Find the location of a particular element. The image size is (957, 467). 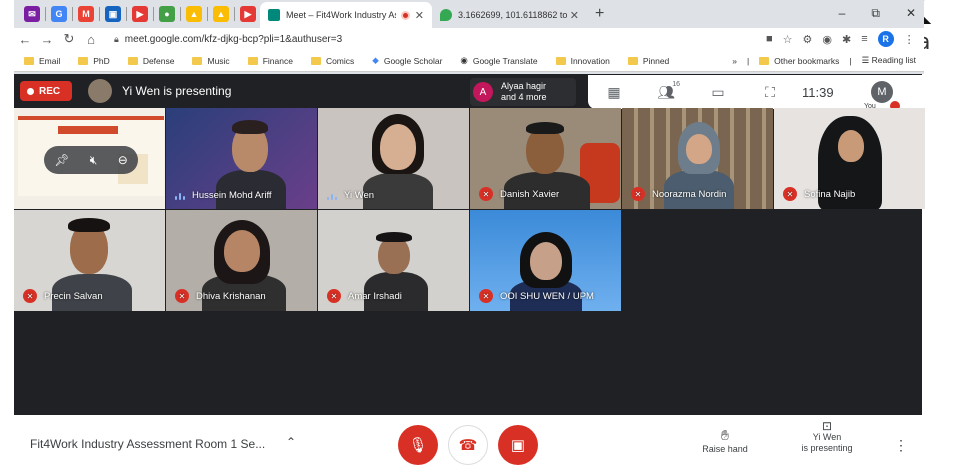

raise-hand-label: Raise hand is located at coordinates (725, 449).